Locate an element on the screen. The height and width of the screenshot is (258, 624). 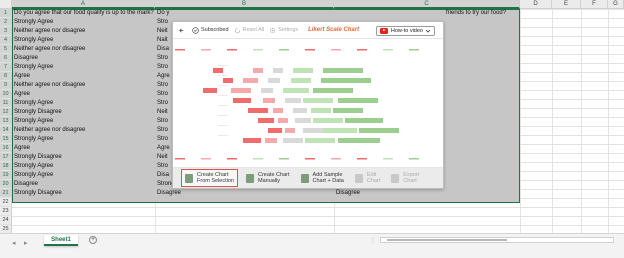
sheet-tab-sheet1: Sheet1 is located at coordinates (61, 240).